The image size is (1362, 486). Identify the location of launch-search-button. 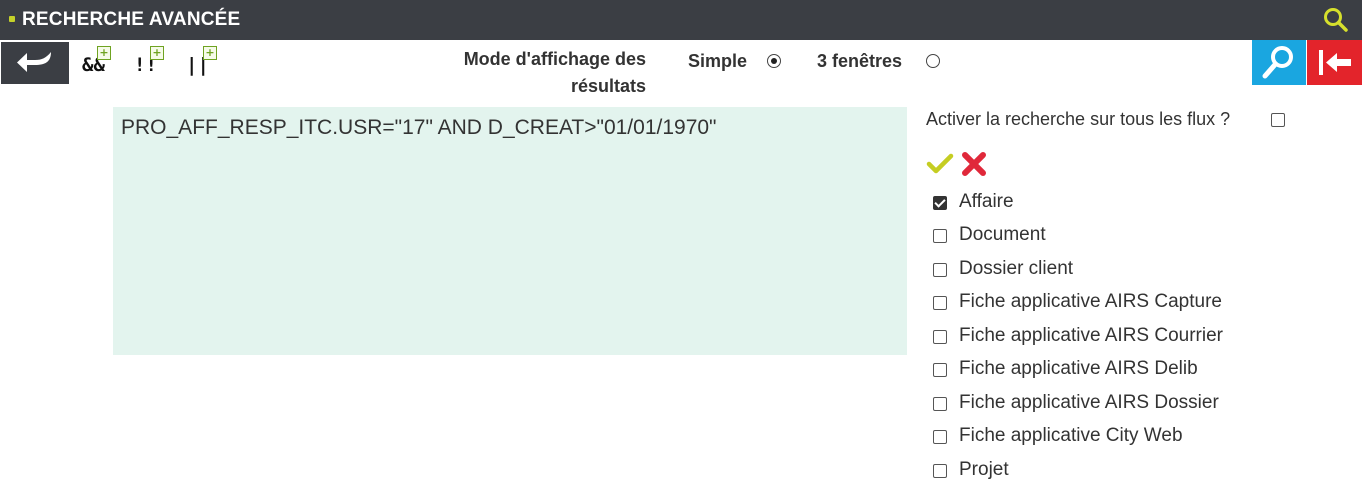
(1279, 62).